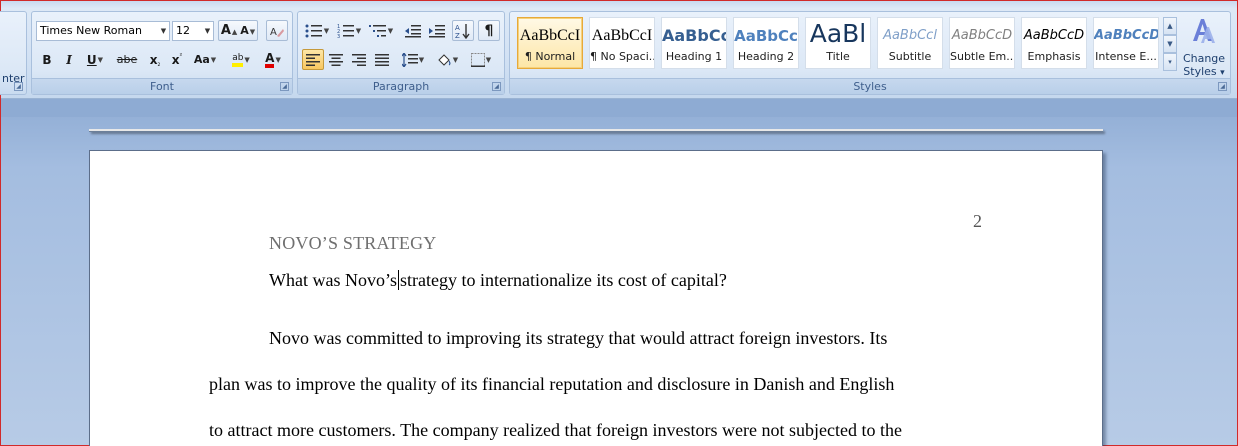 The image size is (1238, 446). I want to click on justify-icon, so click(382, 59).